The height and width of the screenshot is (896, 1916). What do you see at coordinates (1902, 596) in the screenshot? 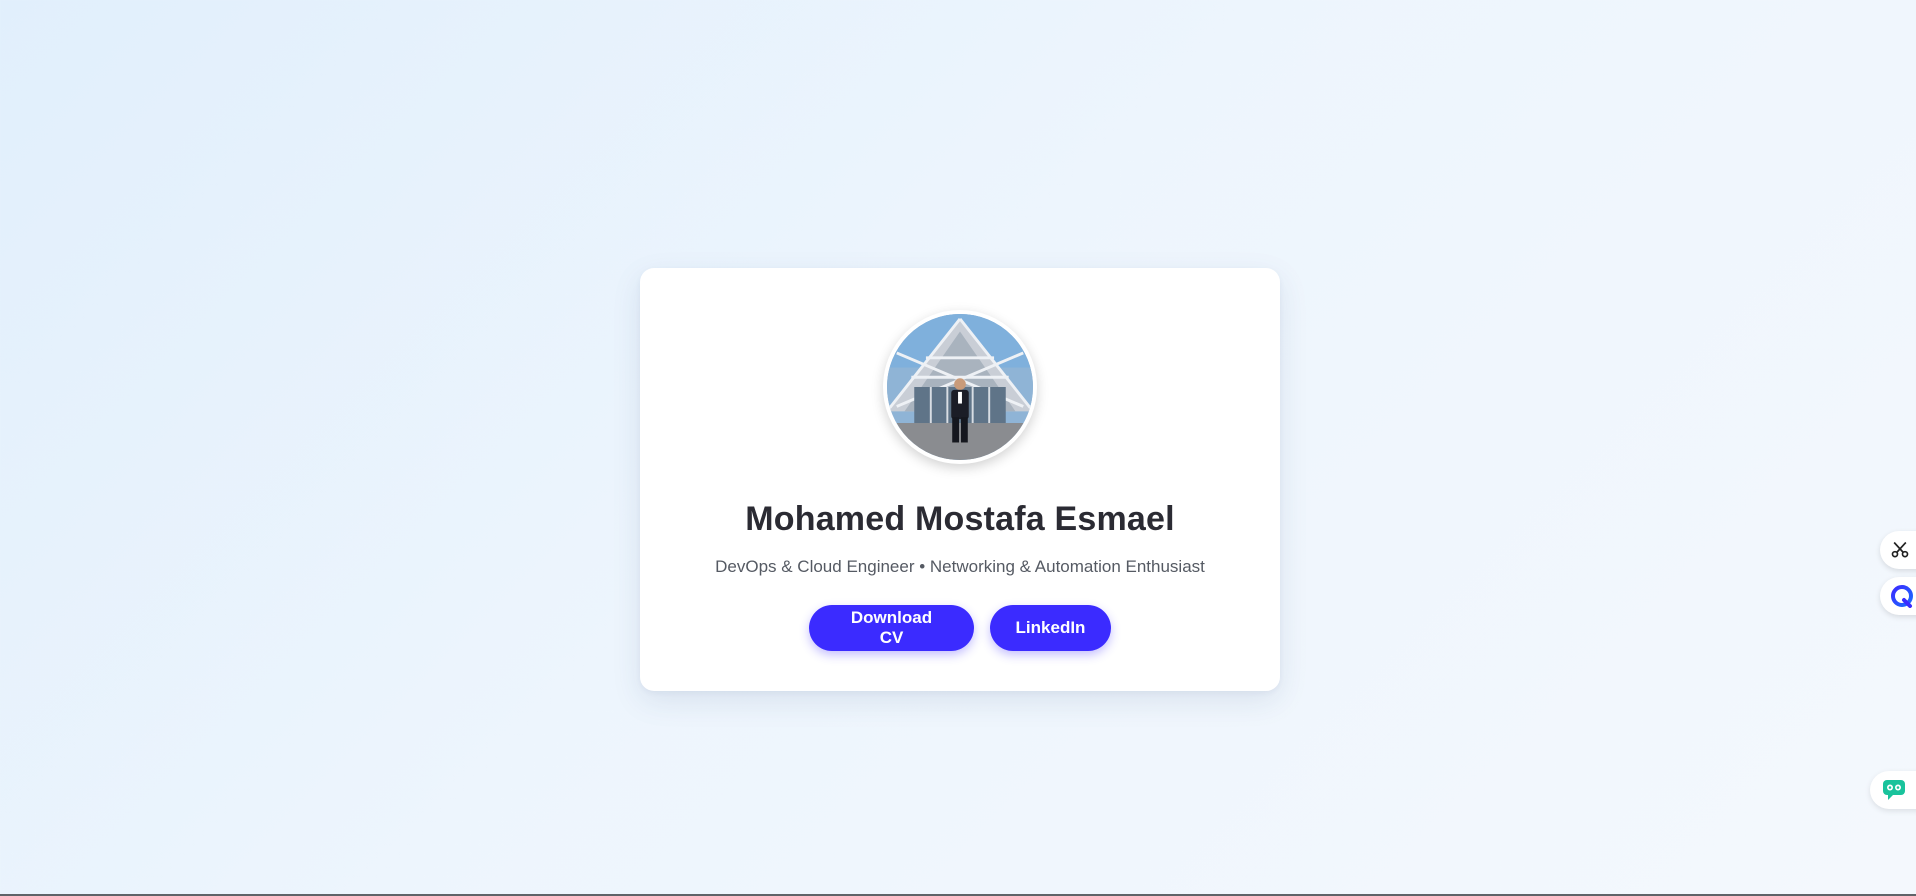
I see `q-logo-icon` at bounding box center [1902, 596].